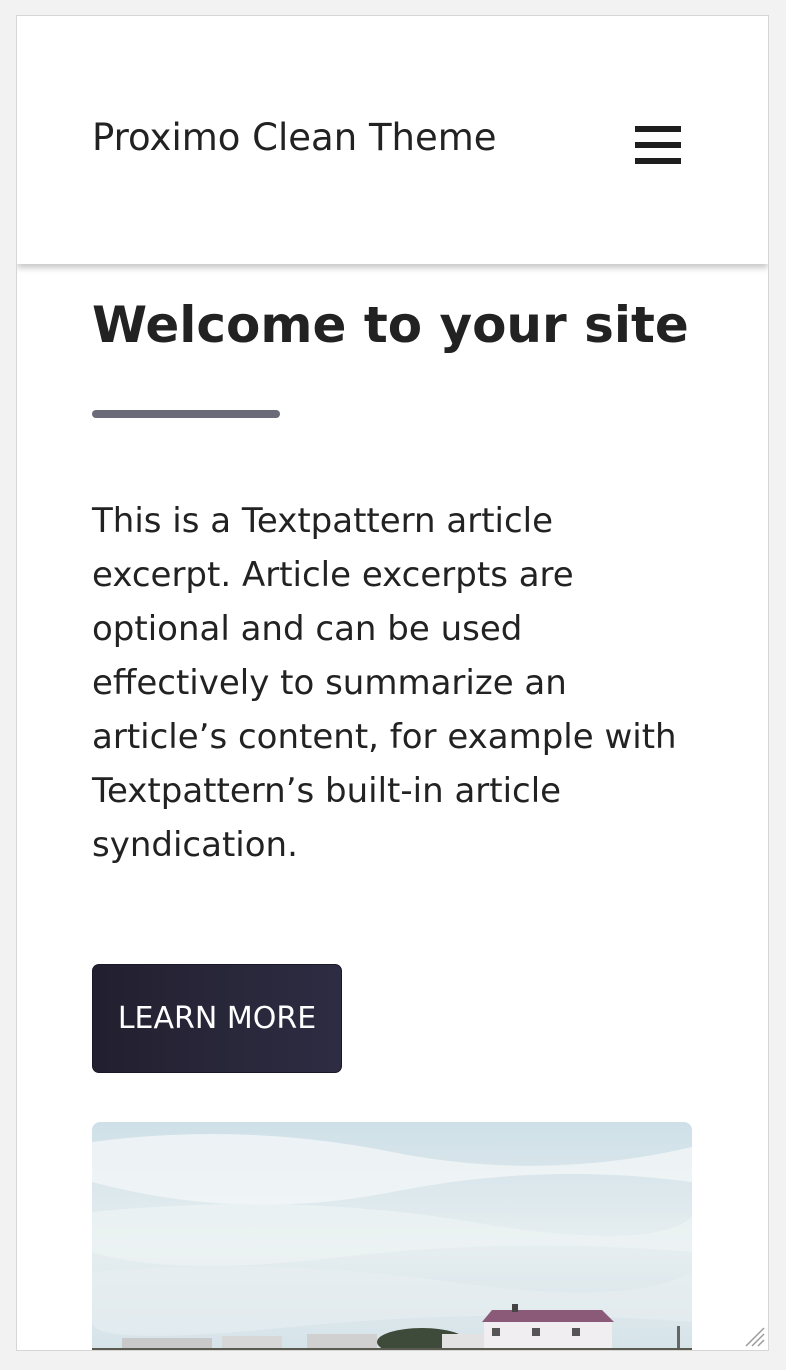 This screenshot has width=786, height=1370. Describe the element at coordinates (186, 414) in the screenshot. I see `title-divider` at that location.